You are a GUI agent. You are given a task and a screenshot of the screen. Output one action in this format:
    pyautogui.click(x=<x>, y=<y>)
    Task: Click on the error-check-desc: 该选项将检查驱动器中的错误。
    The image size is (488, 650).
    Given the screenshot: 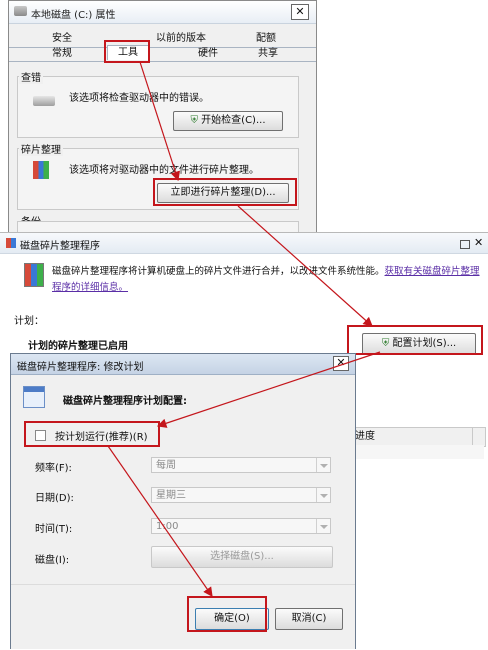 What is the action you would take?
    pyautogui.click(x=139, y=98)
    